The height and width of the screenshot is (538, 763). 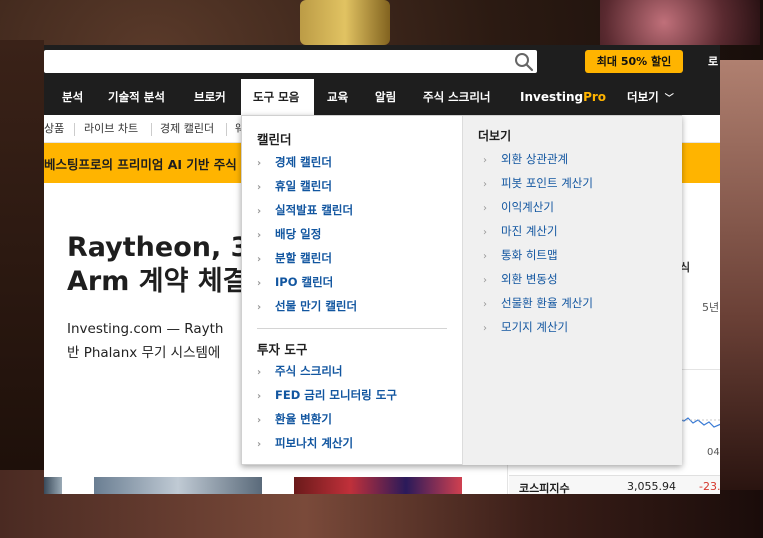 What do you see at coordinates (298, 234) in the screenshot?
I see `menu-item-label: 배당 일정` at bounding box center [298, 234].